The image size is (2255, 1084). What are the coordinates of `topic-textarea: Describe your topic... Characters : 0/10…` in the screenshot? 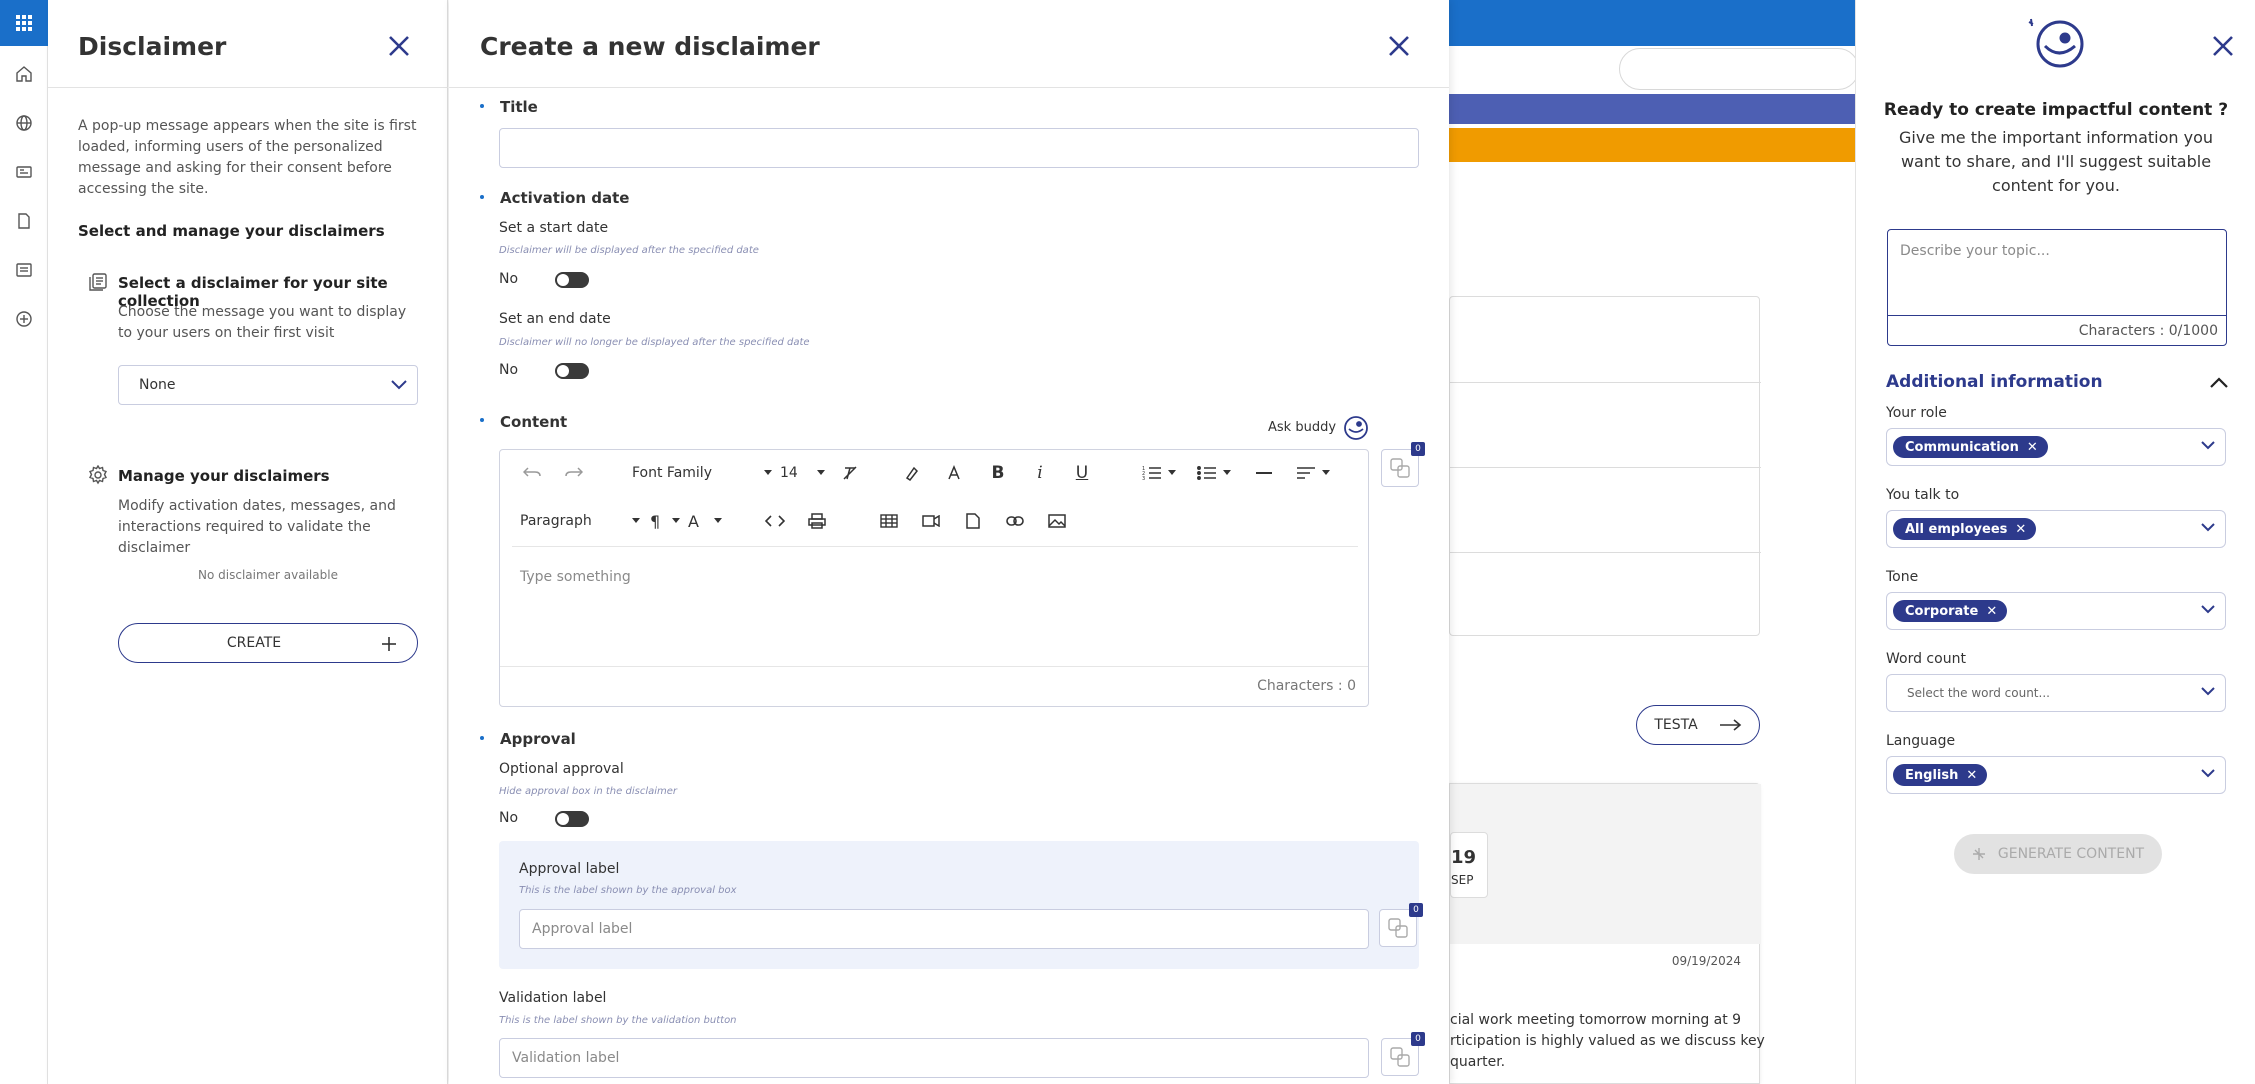 It's located at (2057, 287).